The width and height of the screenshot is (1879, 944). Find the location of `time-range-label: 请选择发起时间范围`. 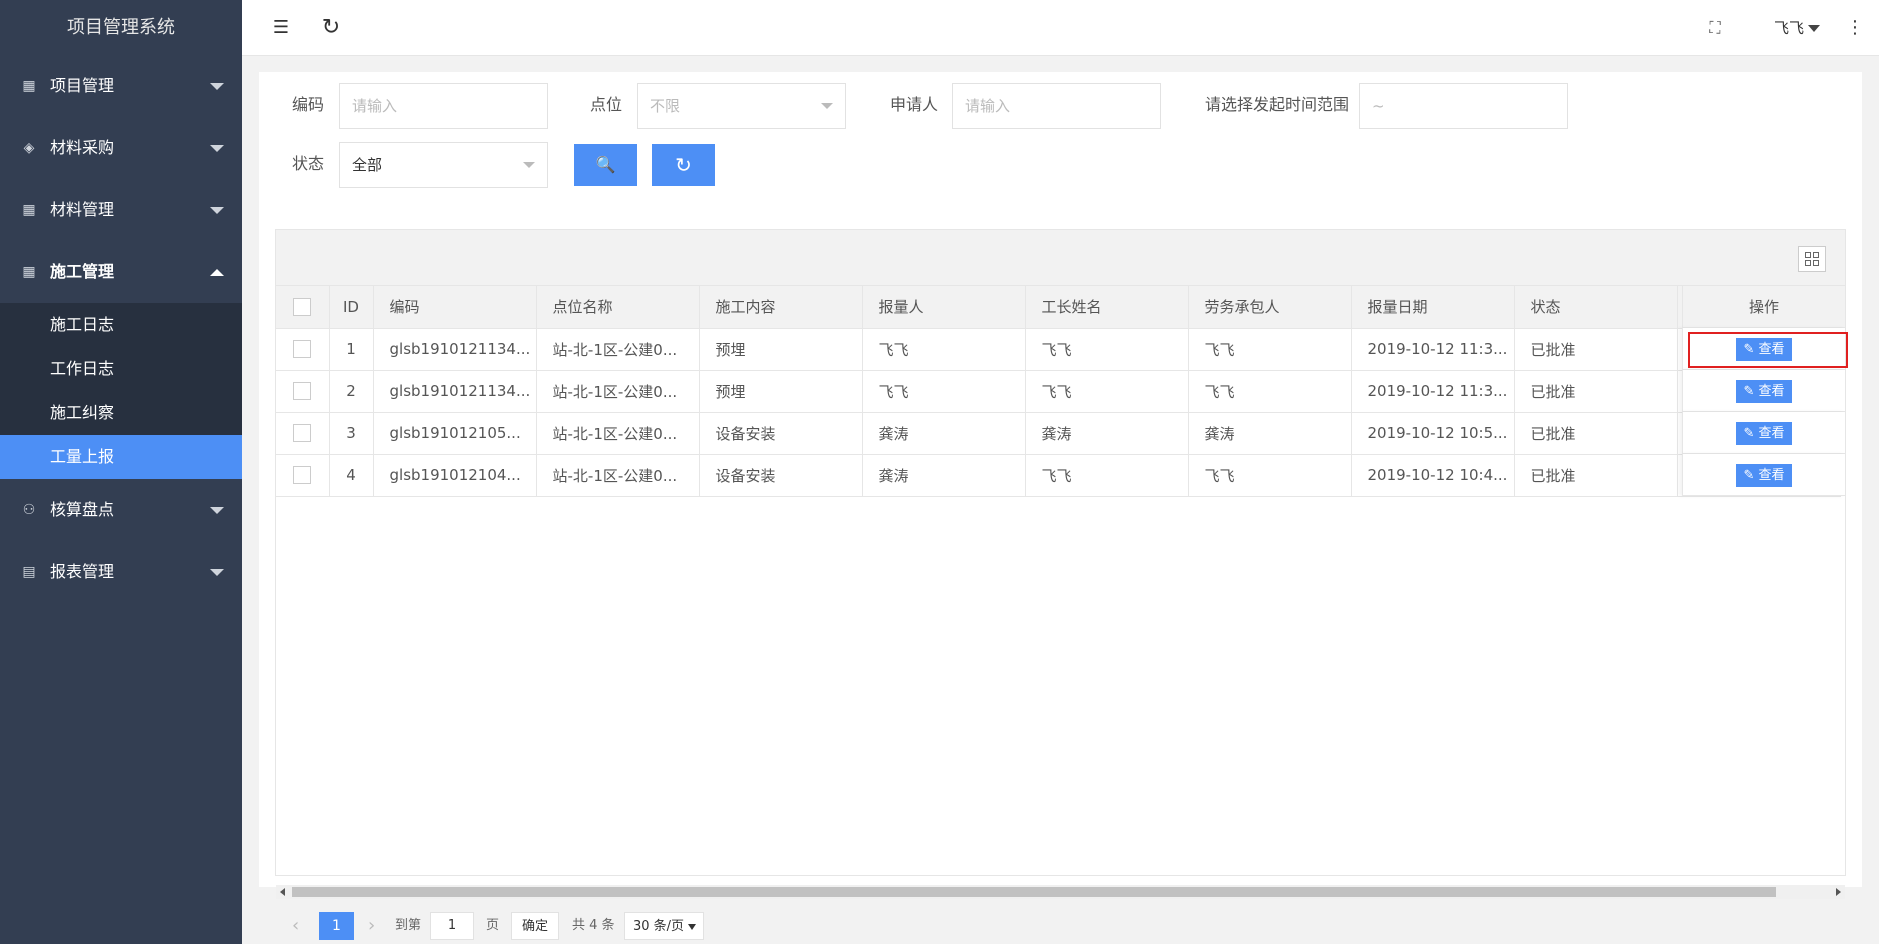

time-range-label: 请选择发起时间范围 is located at coordinates (1277, 104).